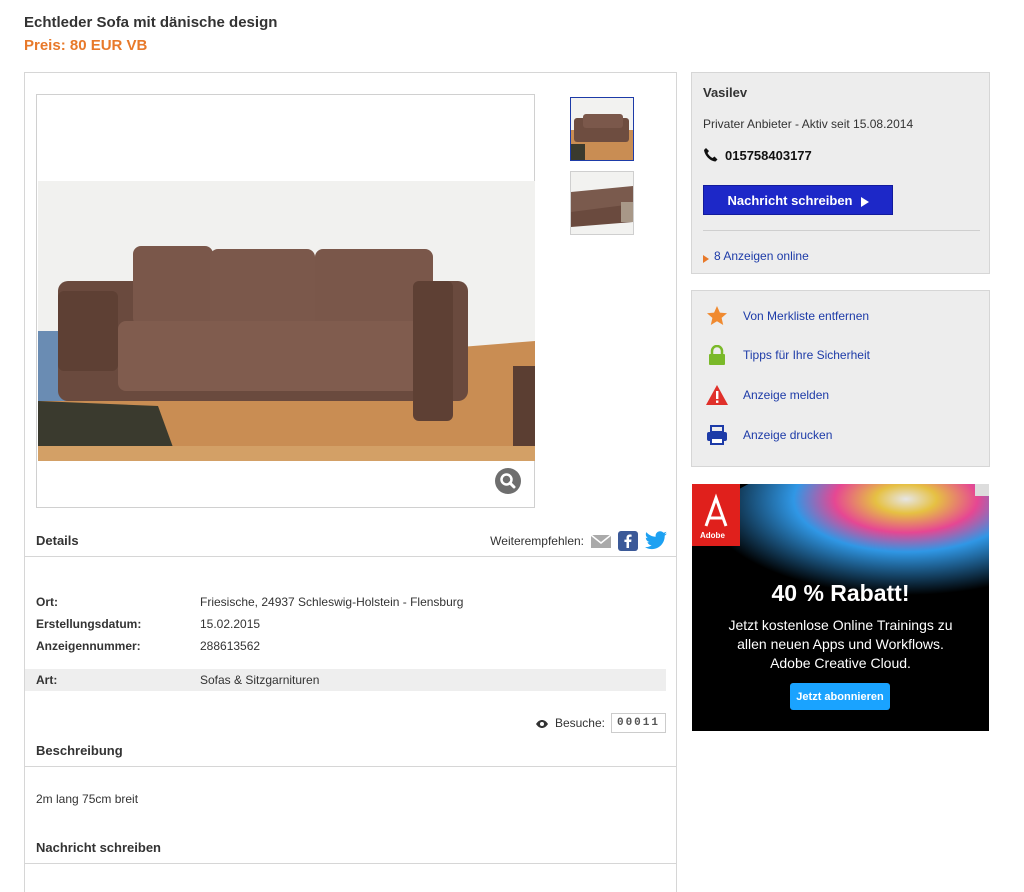 This screenshot has height=892, width=1024. Describe the element at coordinates (841, 230) in the screenshot. I see `divider` at that location.